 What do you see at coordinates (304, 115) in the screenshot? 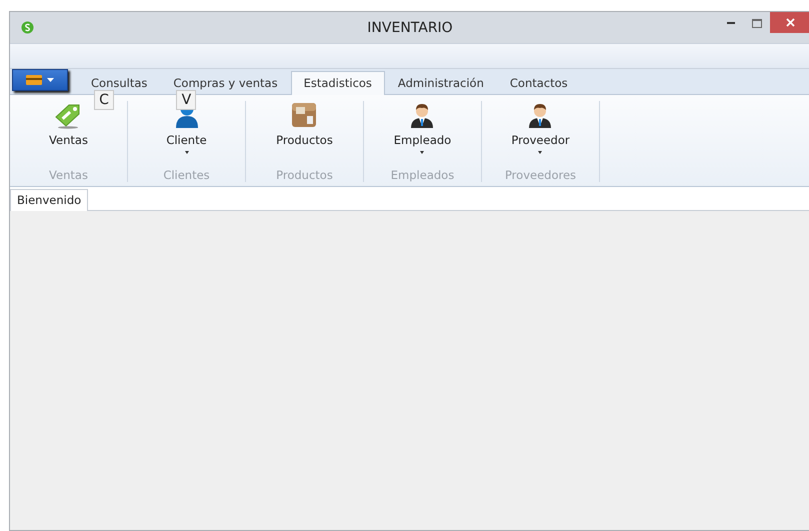
I see `box-icon` at bounding box center [304, 115].